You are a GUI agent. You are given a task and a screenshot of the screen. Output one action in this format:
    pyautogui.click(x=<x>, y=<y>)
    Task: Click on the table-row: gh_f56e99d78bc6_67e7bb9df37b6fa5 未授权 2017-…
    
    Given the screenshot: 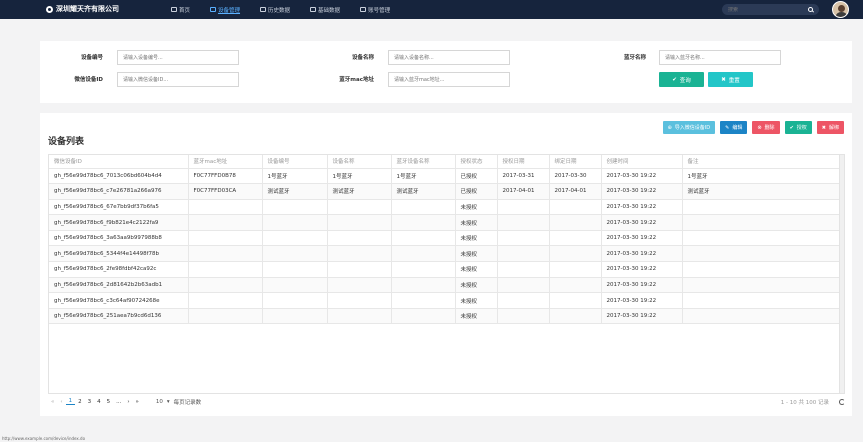 What is the action you would take?
    pyautogui.click(x=446, y=207)
    